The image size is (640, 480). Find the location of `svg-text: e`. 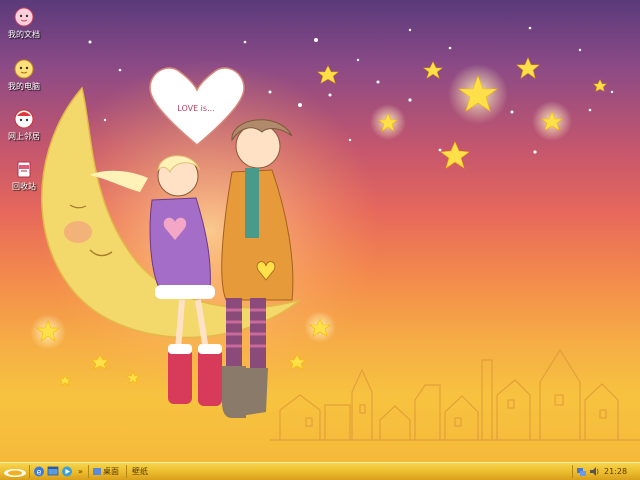

svg-text: e is located at coordinates (39, 472).